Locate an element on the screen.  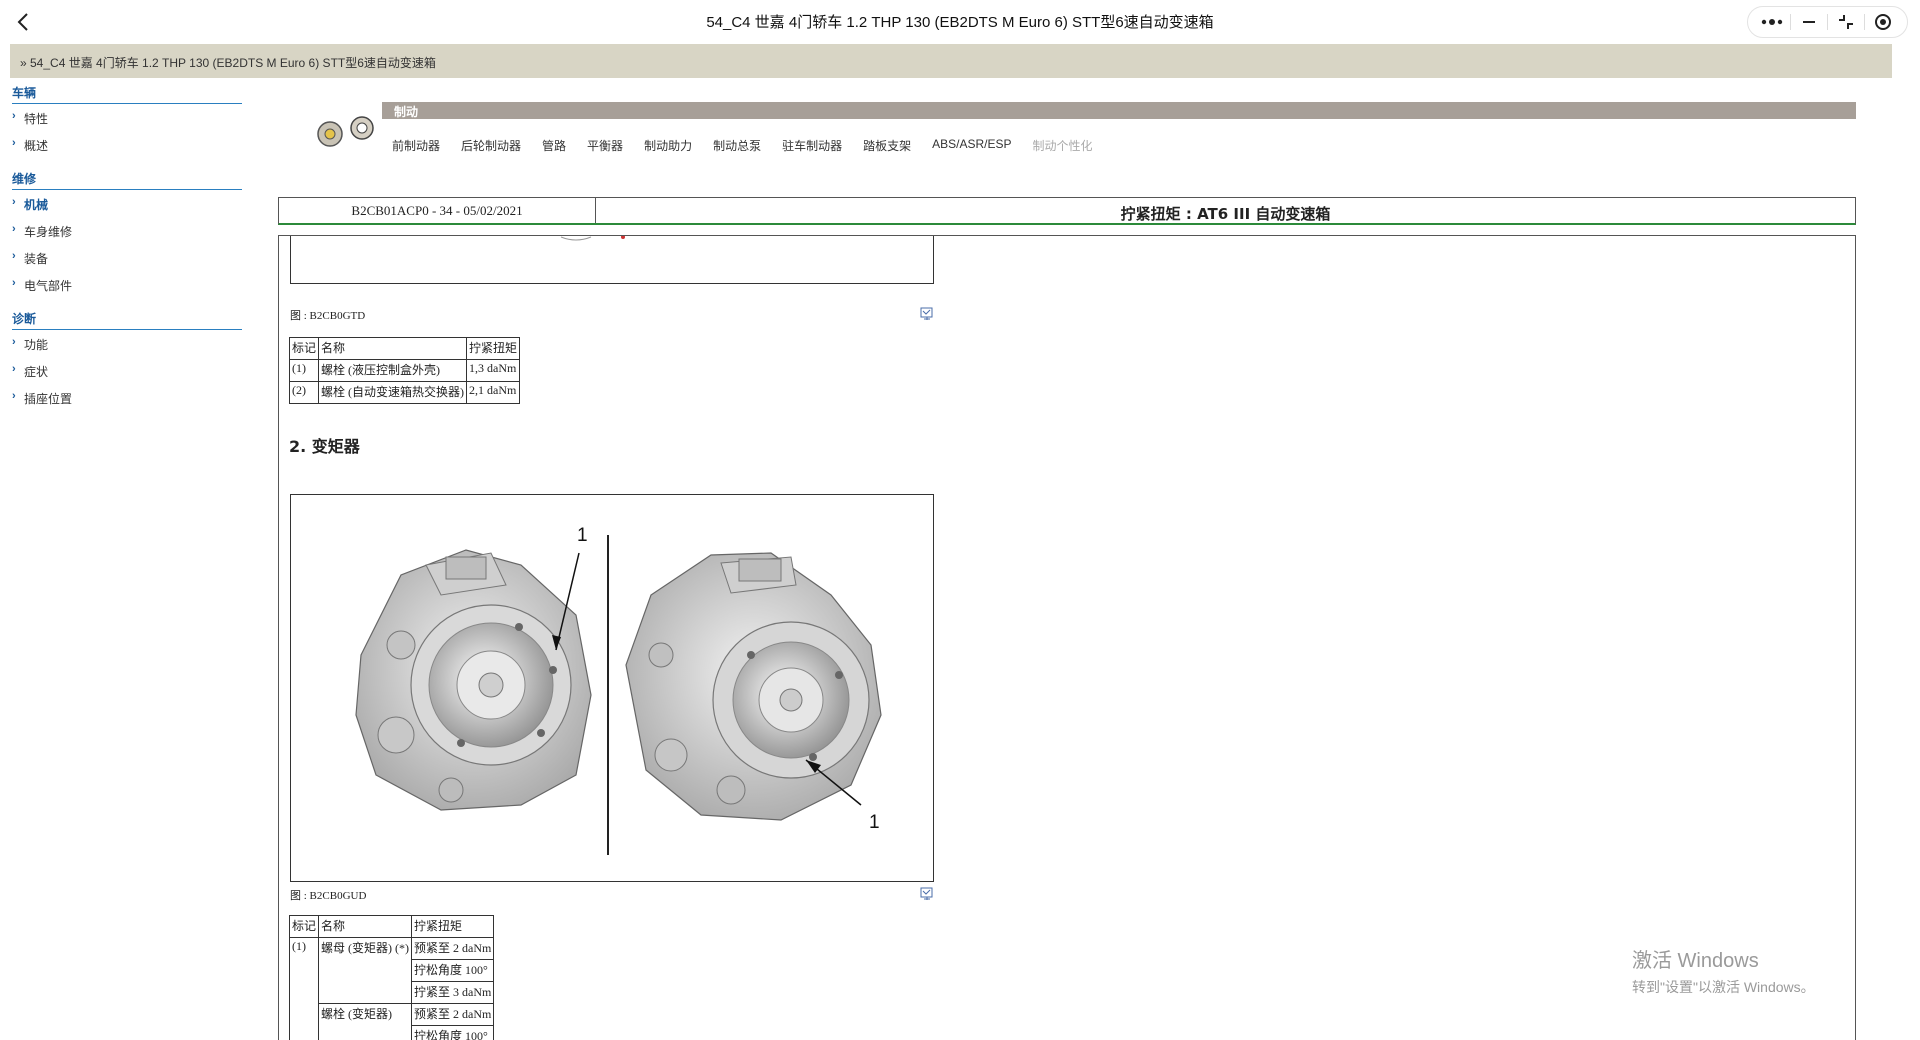
table-row: (1) 螺栓 (液压控制盒外壳) 1,3 daNm is located at coordinates (404, 370).